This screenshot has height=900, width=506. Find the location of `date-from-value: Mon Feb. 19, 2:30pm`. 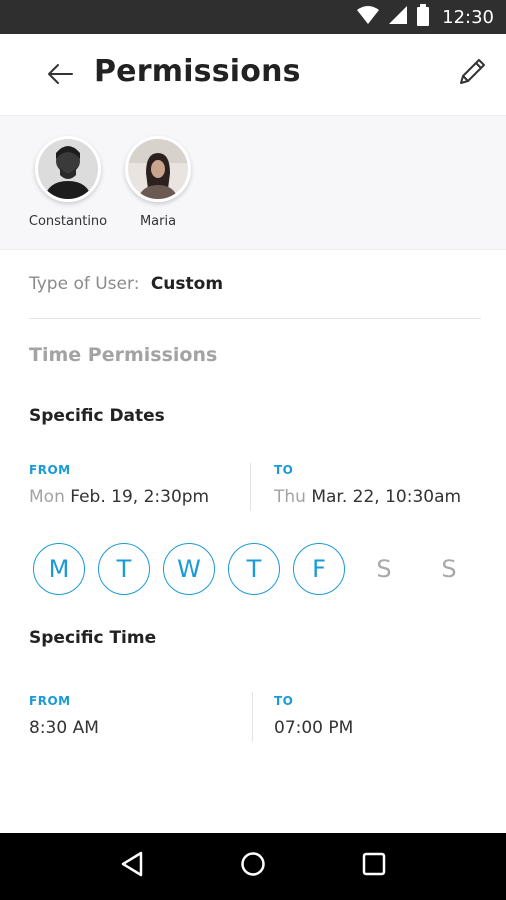

date-from-value: Mon Feb. 19, 2:30pm is located at coordinates (119, 497).